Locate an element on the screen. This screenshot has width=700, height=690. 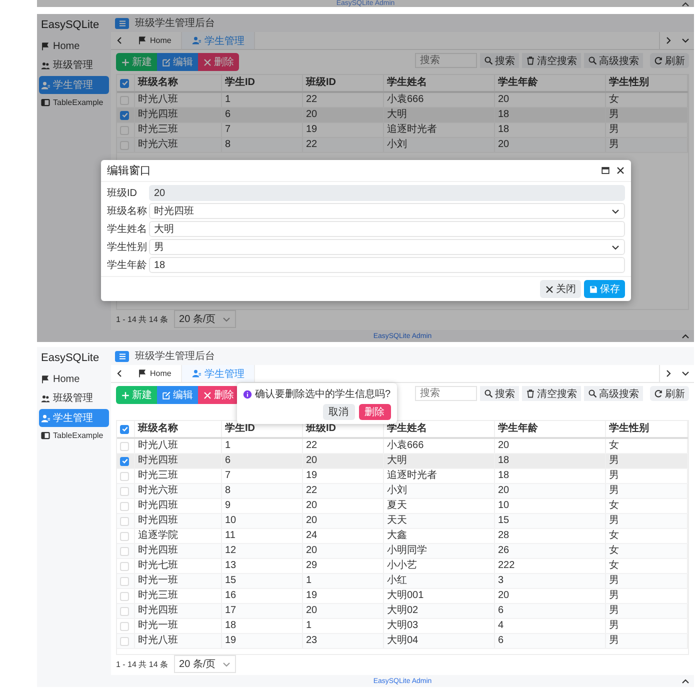
select-field: 男 is located at coordinates (387, 247).